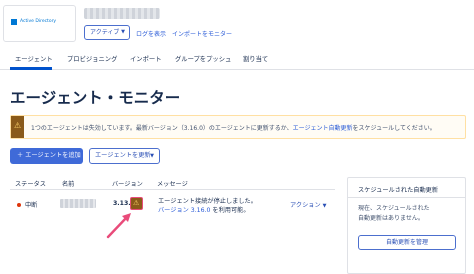 Image resolution: width=474 pixels, height=274 pixels. I want to click on status-dropdown: アクティブ ▼, so click(107, 32).